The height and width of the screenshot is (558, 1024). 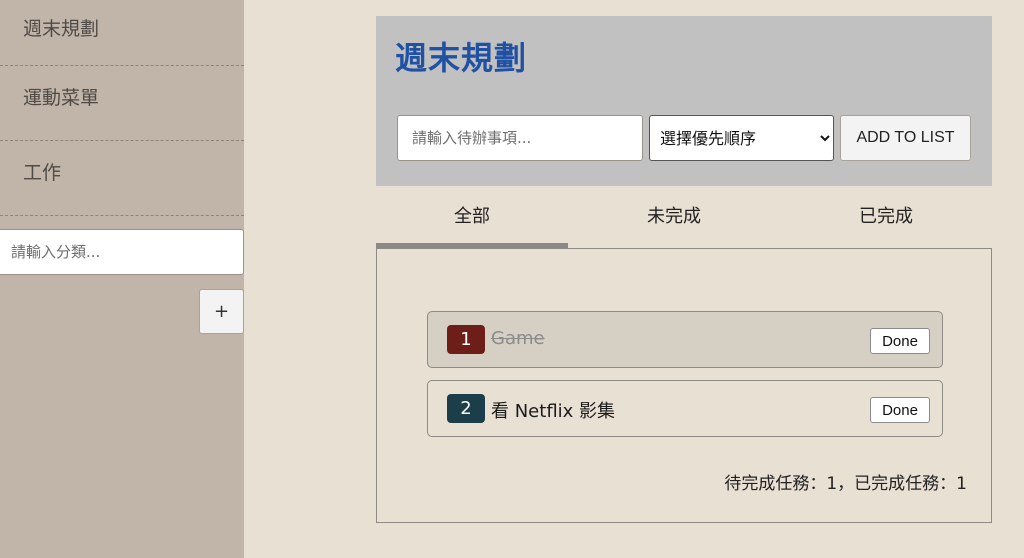 What do you see at coordinates (42, 173) in the screenshot?
I see `sidebar-item-label: 工作` at bounding box center [42, 173].